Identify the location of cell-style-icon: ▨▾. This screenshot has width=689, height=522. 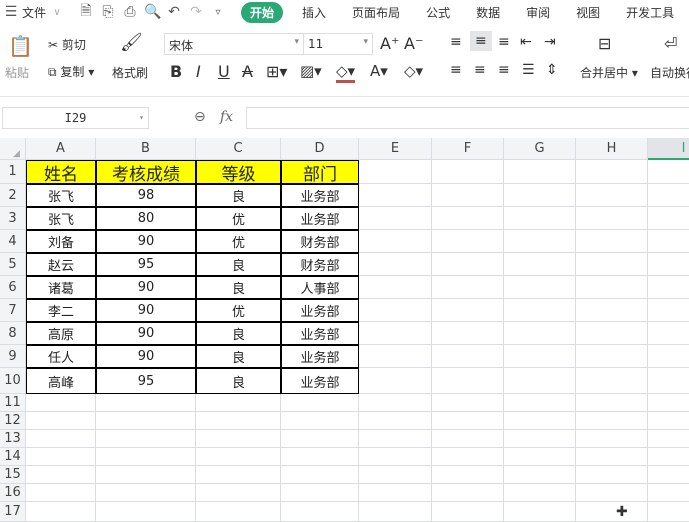
(311, 71).